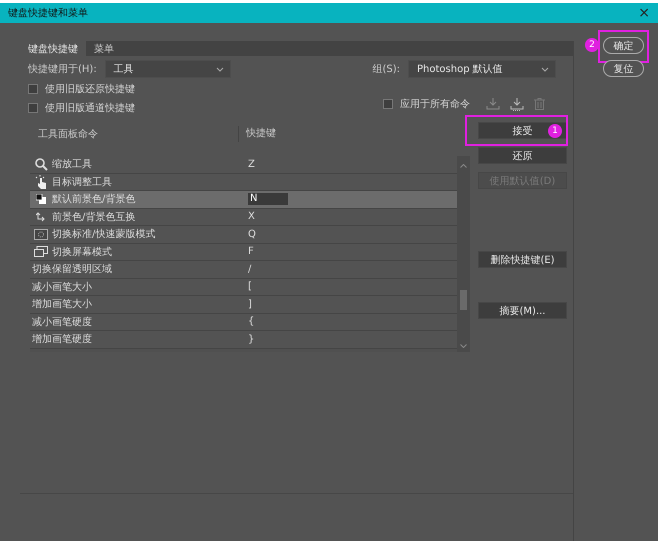 This screenshot has width=658, height=541. Describe the element at coordinates (623, 68) in the screenshot. I see `dialog-button: 复位` at that location.